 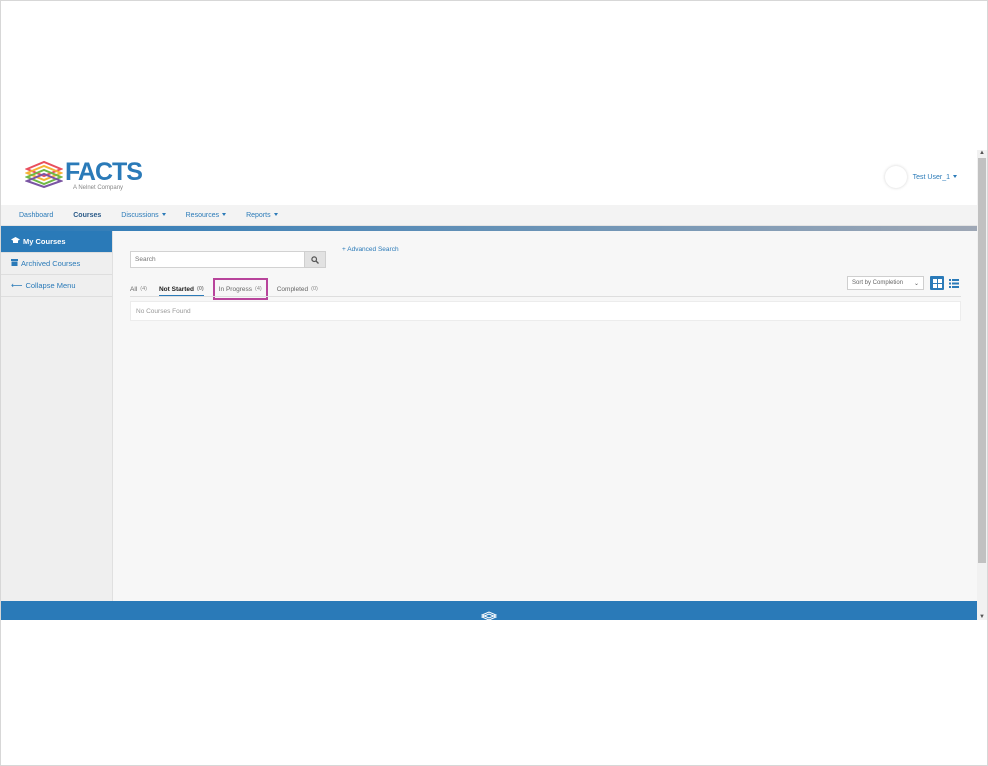 What do you see at coordinates (489, 615) in the screenshot?
I see `footer-logo-icon` at bounding box center [489, 615].